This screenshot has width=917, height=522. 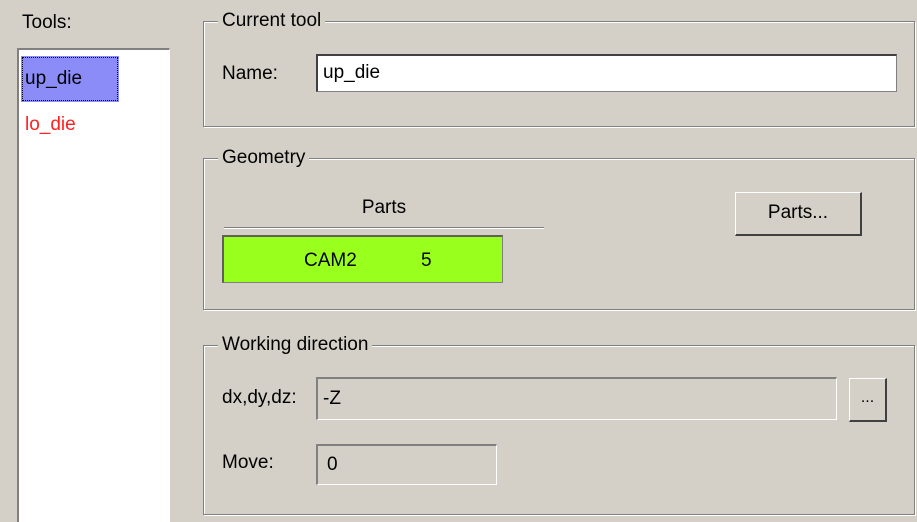 I want to click on name-field: up_die, so click(x=606, y=73).